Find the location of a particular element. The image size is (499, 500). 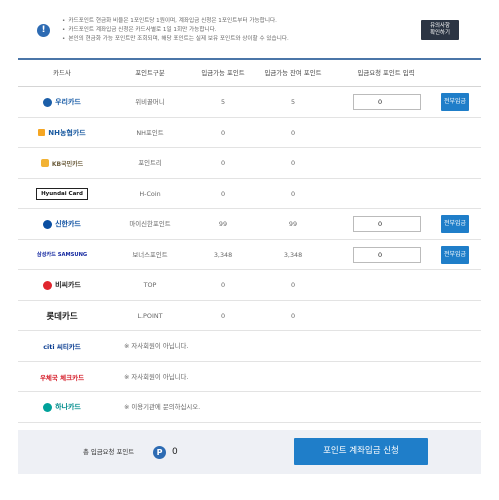

table-row: 삼성카드 SAMSUNG 보너스포인트 3,348 3,348 전부입금 is located at coordinates (249, 255).